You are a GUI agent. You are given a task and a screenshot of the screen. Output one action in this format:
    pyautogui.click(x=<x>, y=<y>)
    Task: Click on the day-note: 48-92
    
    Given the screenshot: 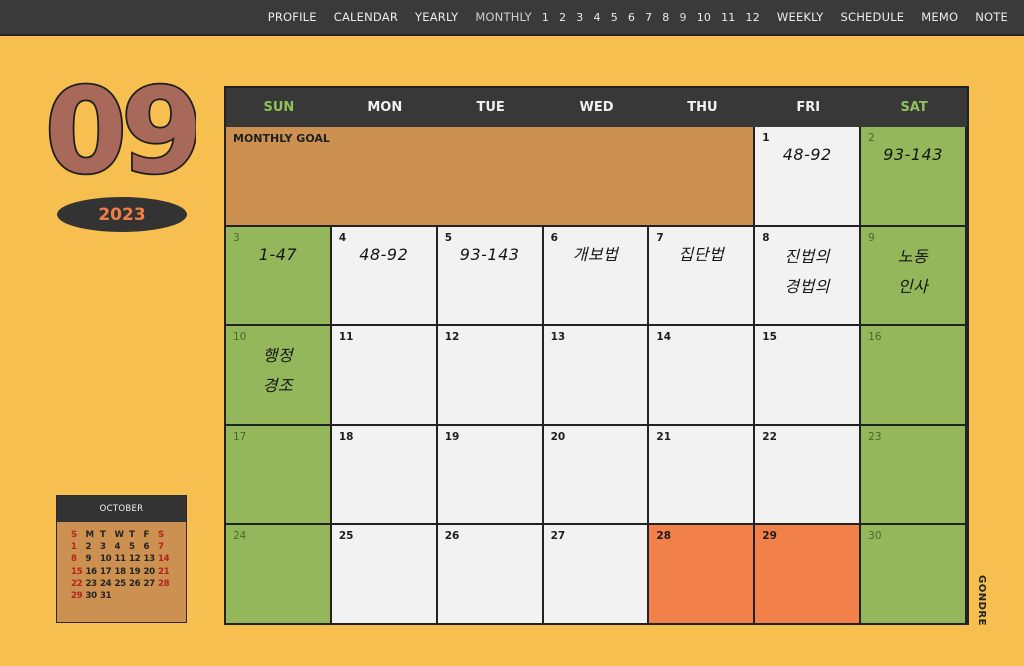 What is the action you would take?
    pyautogui.click(x=384, y=254)
    